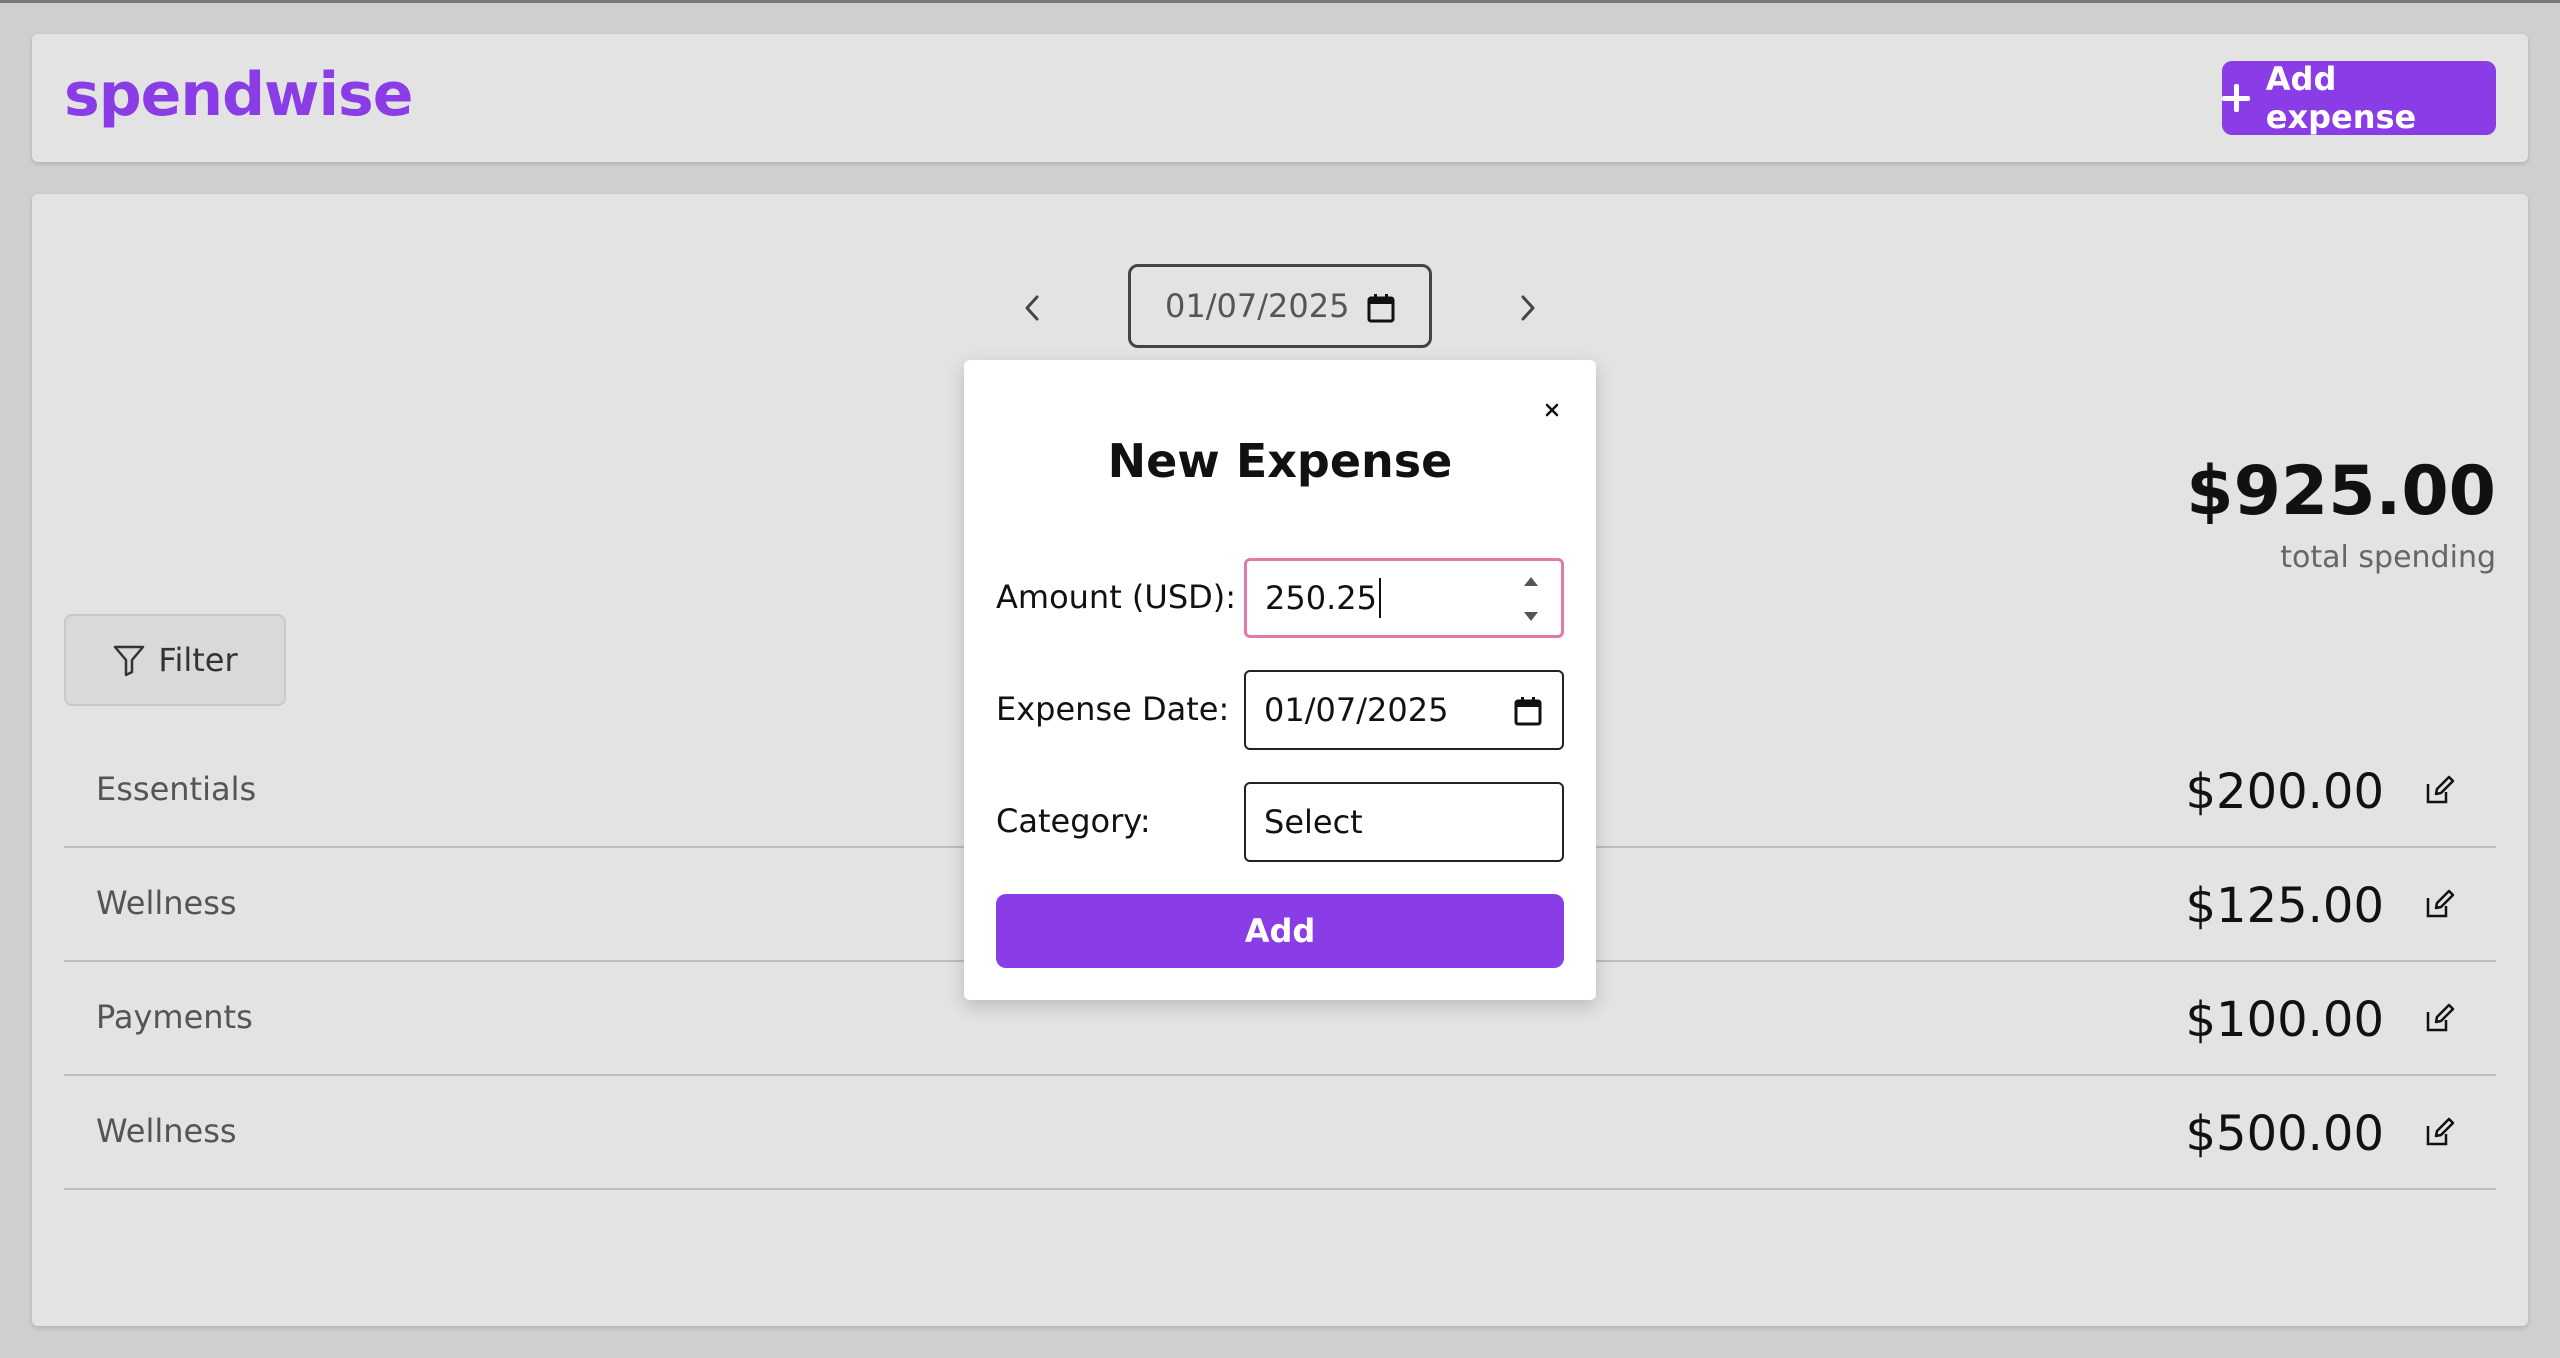 The image size is (2560, 1358). Describe the element at coordinates (1404, 598) in the screenshot. I see `amount-input: 250.25` at that location.